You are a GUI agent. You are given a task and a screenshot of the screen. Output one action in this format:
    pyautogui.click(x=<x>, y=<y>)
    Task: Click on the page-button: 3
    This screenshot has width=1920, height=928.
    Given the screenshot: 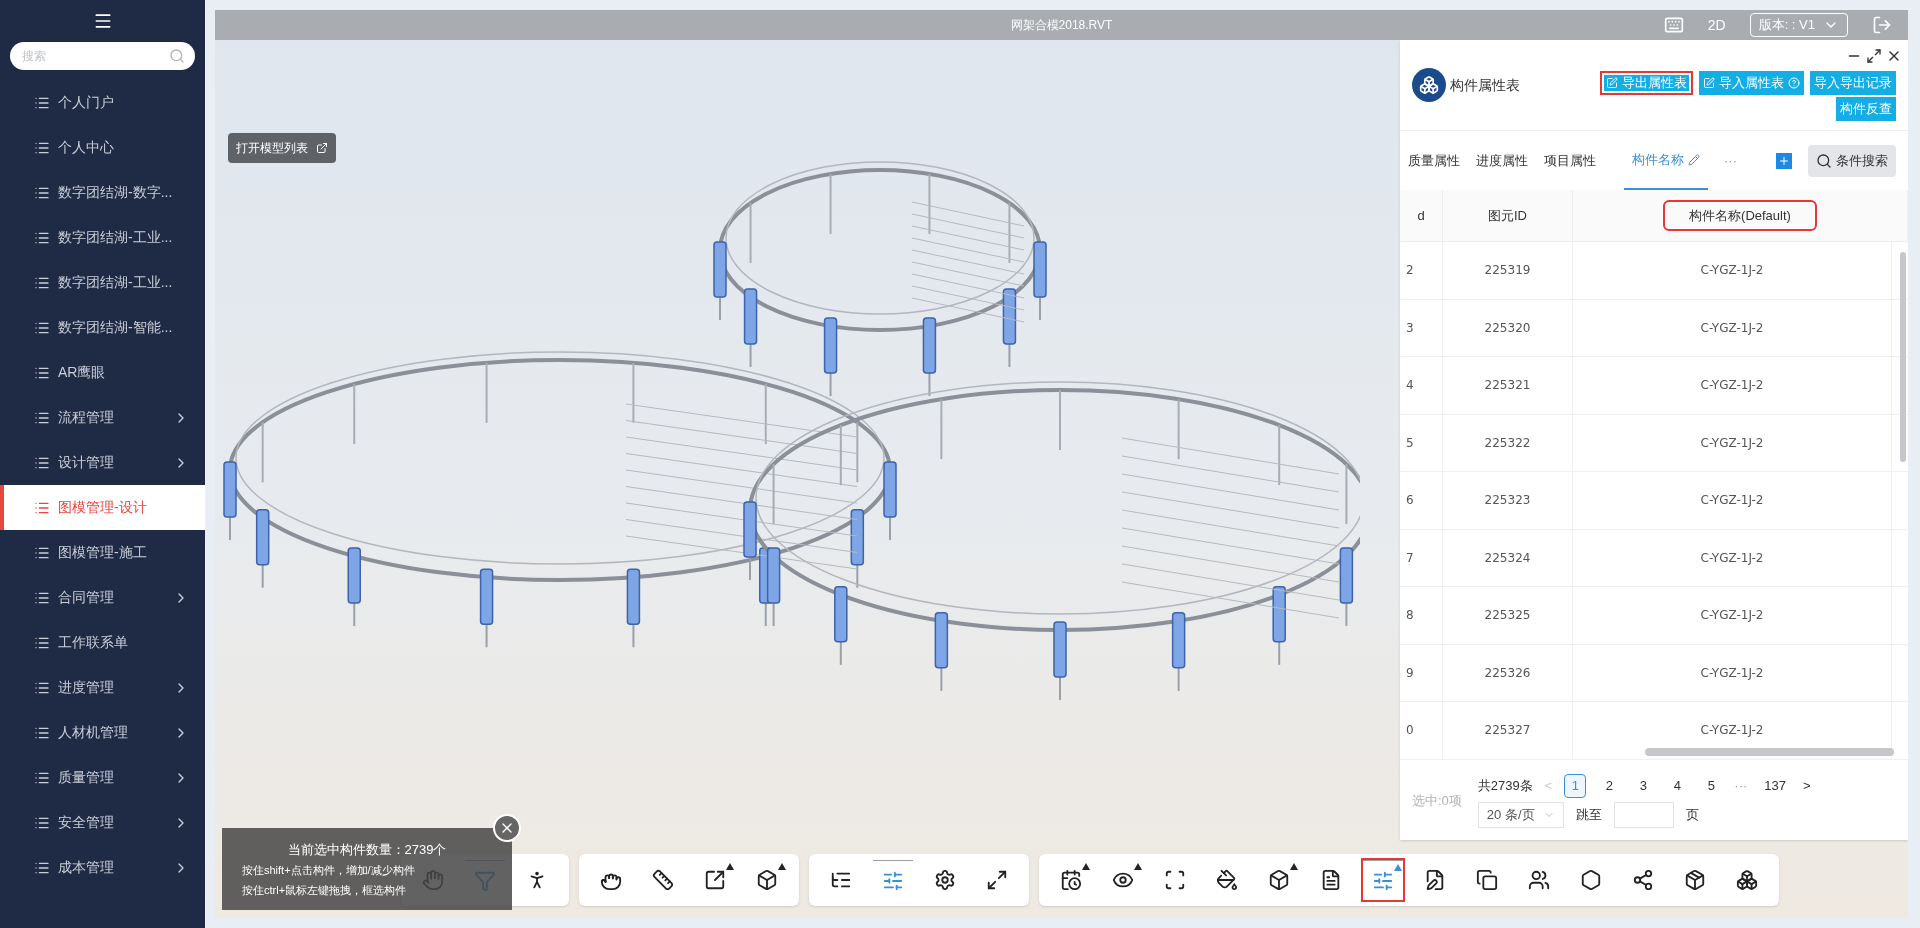 What is the action you would take?
    pyautogui.click(x=1643, y=786)
    